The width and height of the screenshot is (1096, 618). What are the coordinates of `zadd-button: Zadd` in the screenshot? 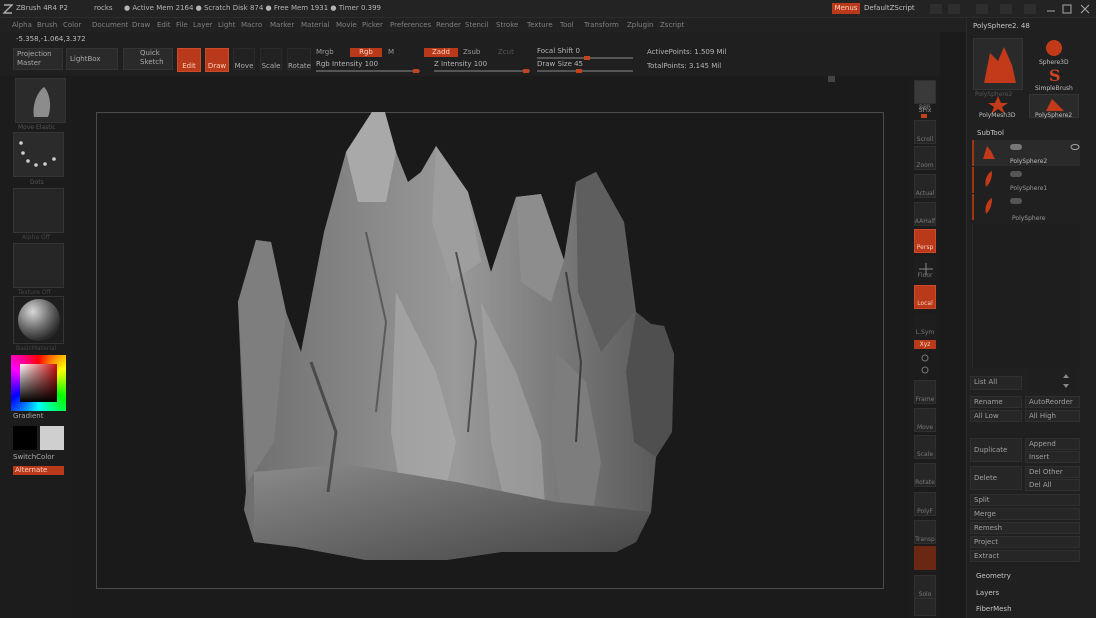 It's located at (441, 52).